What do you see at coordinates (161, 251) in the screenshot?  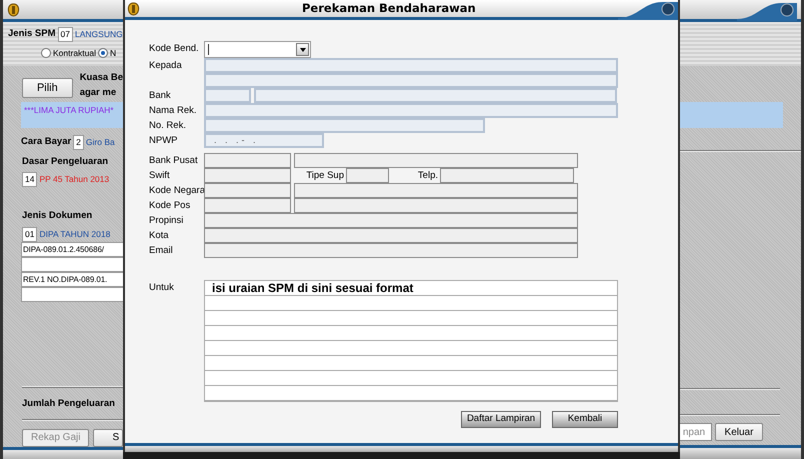 I see `field-label: Email` at bounding box center [161, 251].